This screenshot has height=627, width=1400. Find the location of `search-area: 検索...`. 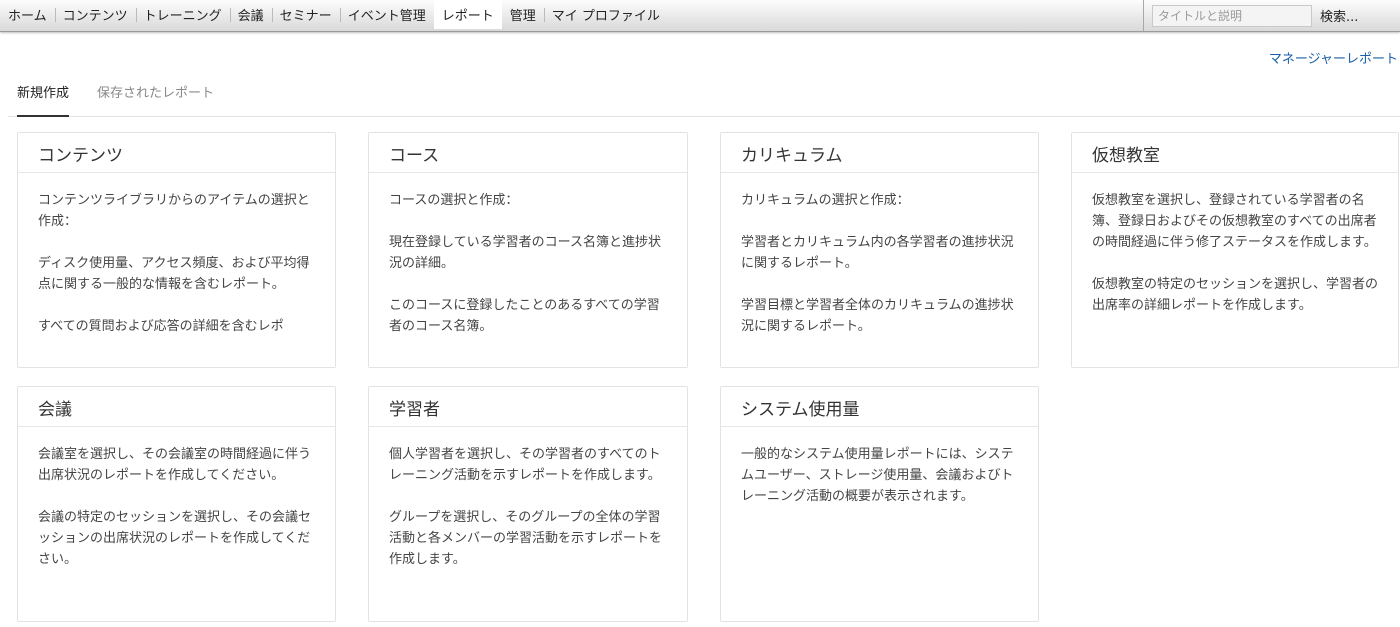

search-area: 検索... is located at coordinates (1271, 15).